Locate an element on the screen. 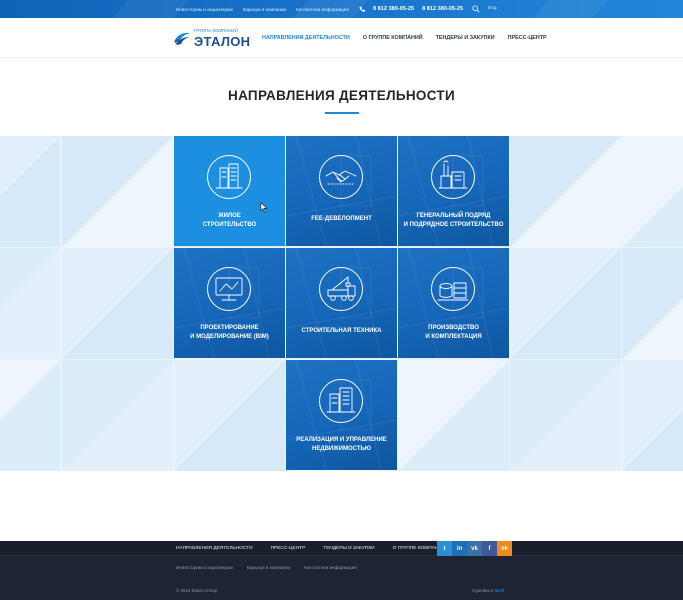 The image size is (683, 600). logo-mark-icon is located at coordinates (182, 38).